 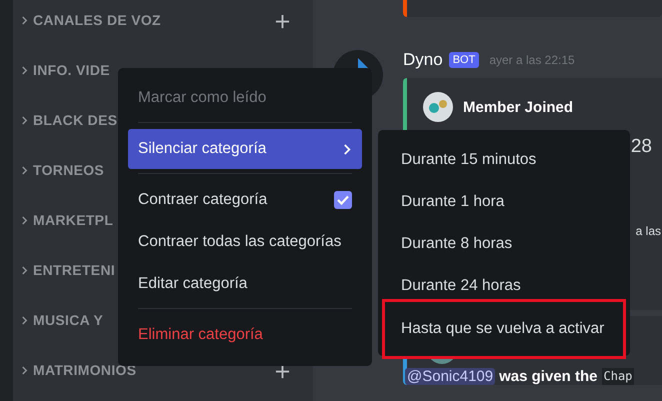 What do you see at coordinates (648, 231) in the screenshot?
I see `embed-text: a las` at bounding box center [648, 231].